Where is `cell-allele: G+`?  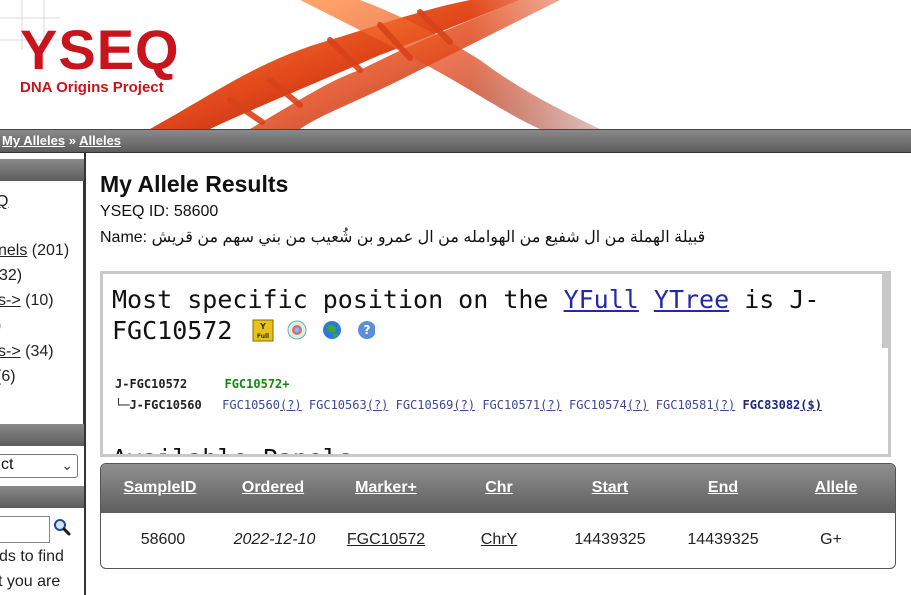
cell-allele: G+ is located at coordinates (831, 539).